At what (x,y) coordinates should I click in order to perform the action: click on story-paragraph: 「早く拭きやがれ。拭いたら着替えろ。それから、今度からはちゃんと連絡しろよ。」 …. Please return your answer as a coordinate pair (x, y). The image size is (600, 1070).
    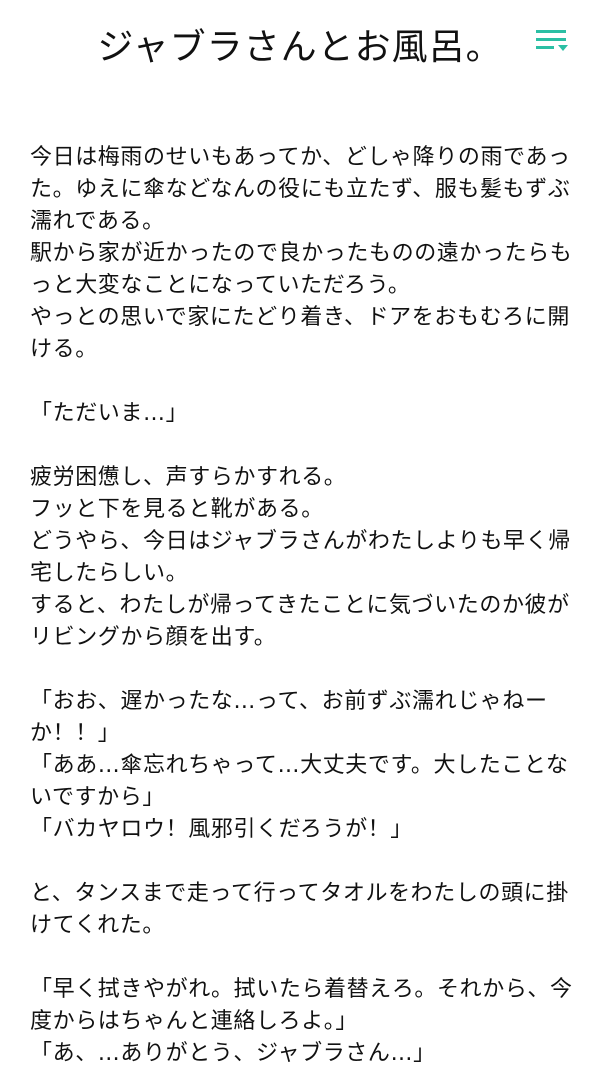
    Looking at the image, I should click on (301, 1021).